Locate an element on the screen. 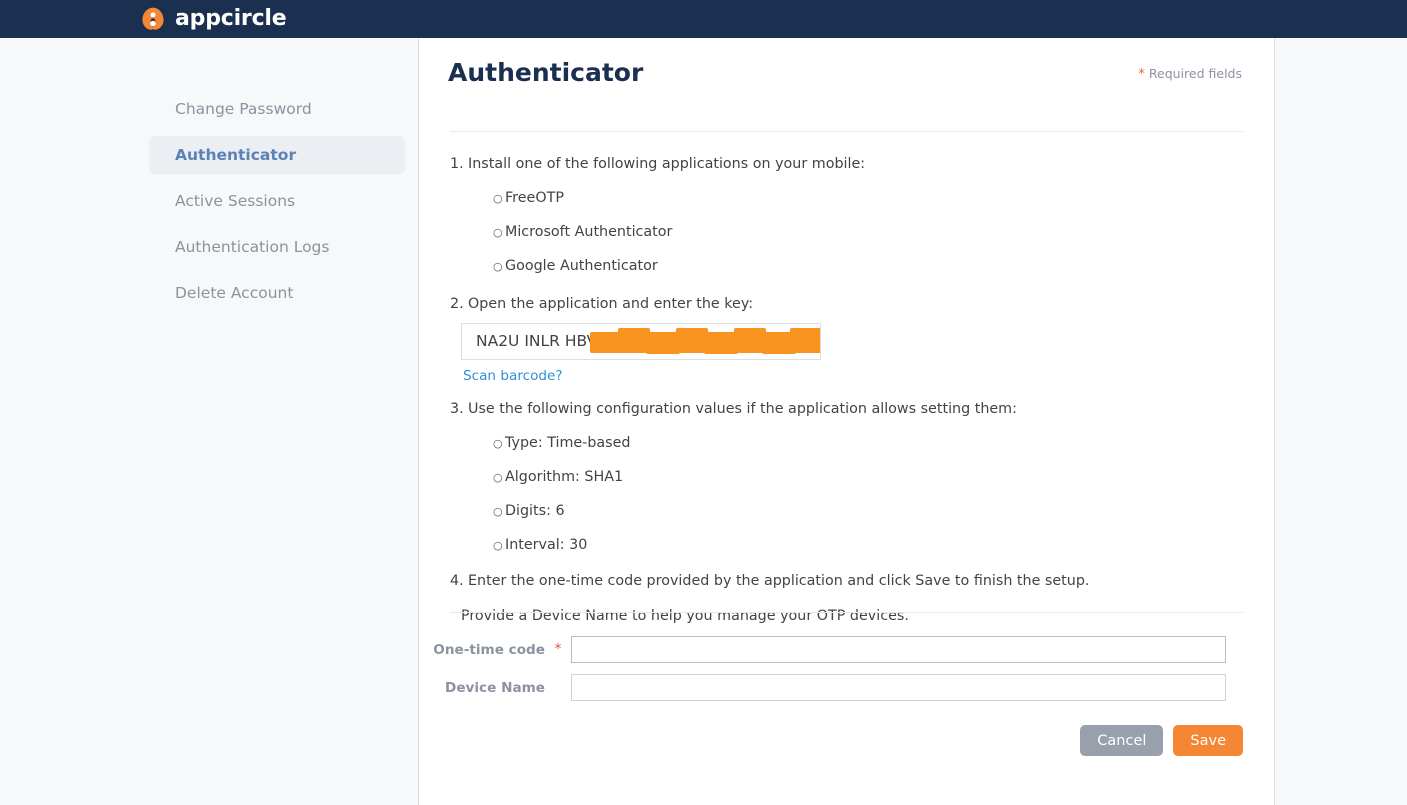 The image size is (1407, 805). list-item: ○ Type: Time-based is located at coordinates (846, 443).